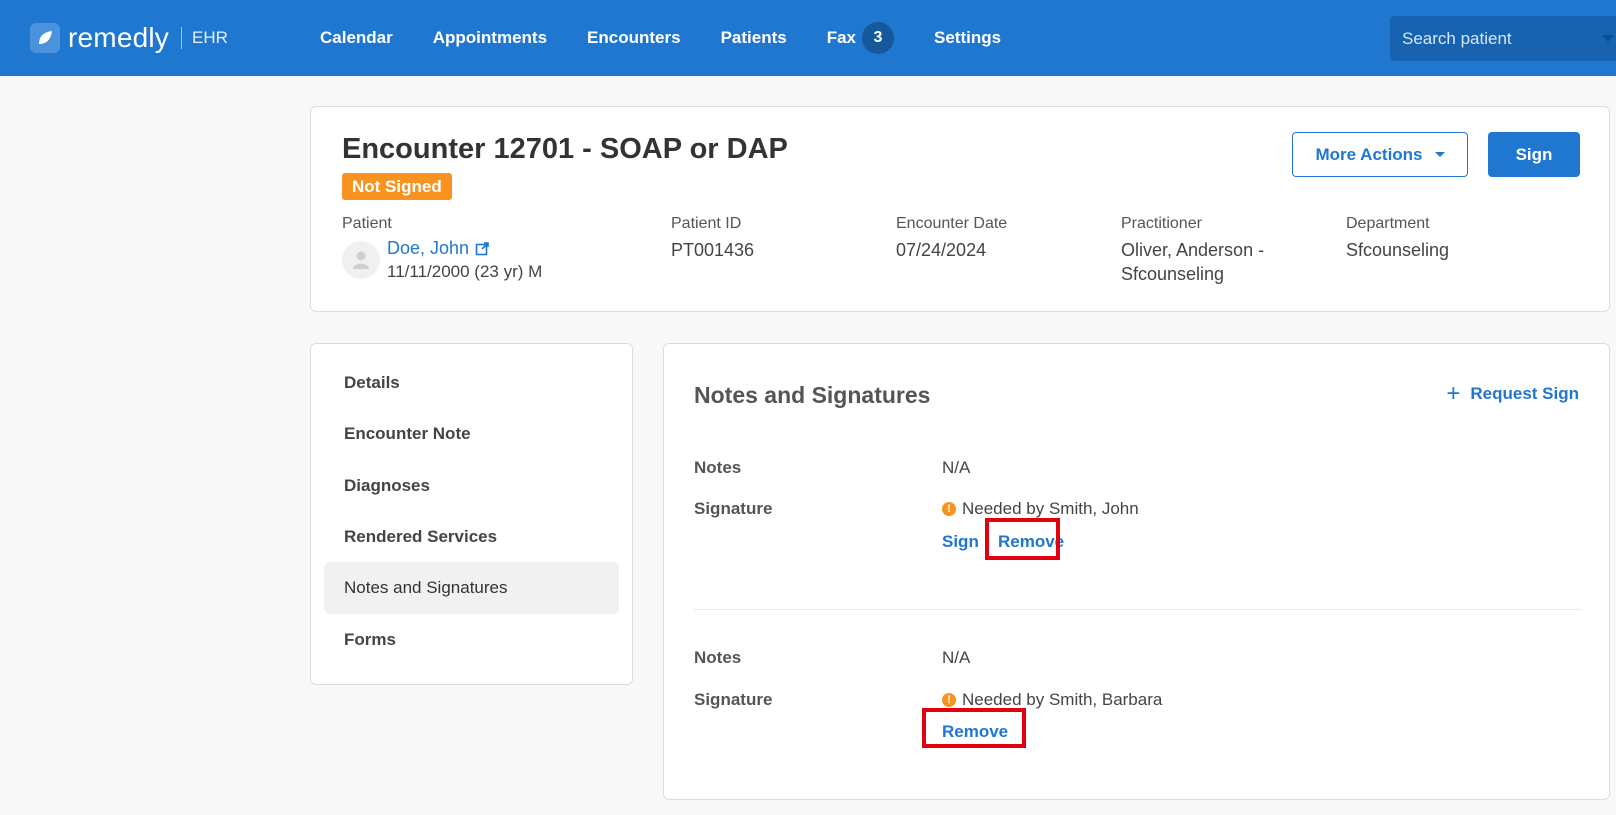 This screenshot has height=815, width=1616. Describe the element at coordinates (490, 38) in the screenshot. I see `nav-appointments: Appointments` at that location.